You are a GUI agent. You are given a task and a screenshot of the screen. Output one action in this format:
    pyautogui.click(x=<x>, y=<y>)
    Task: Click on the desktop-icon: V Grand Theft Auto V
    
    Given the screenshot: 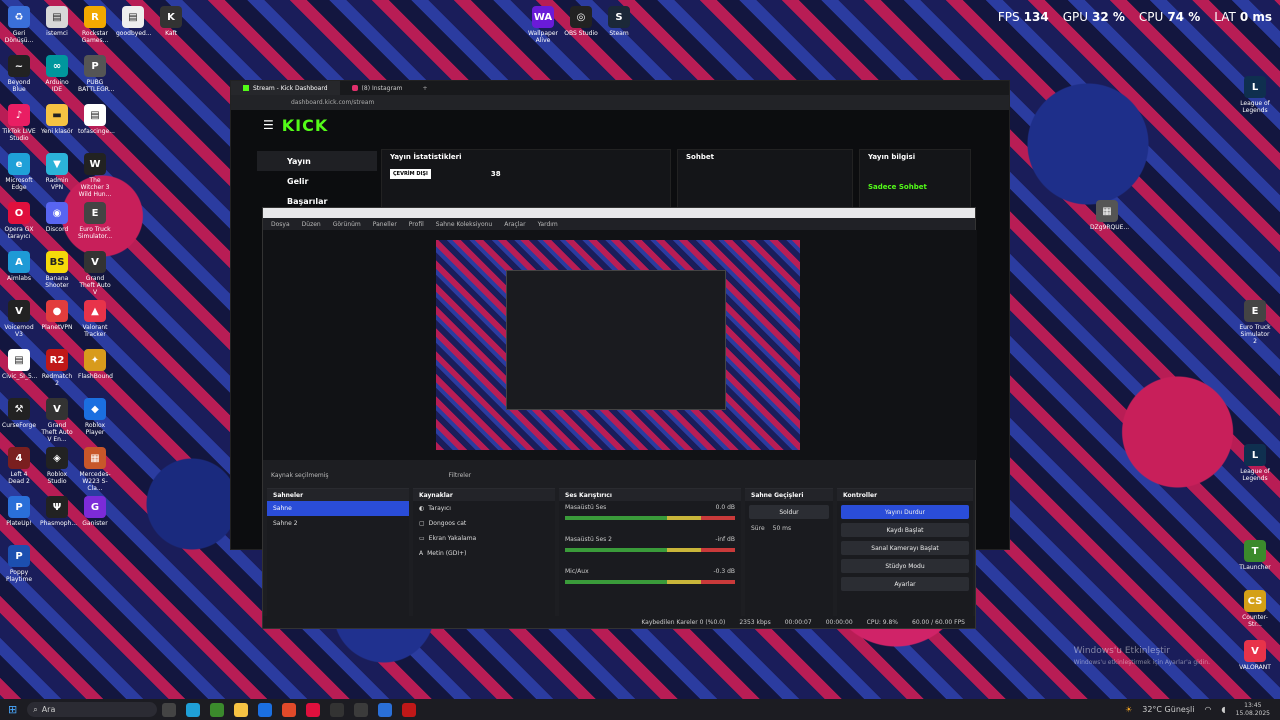 What is the action you would take?
    pyautogui.click(x=95, y=273)
    